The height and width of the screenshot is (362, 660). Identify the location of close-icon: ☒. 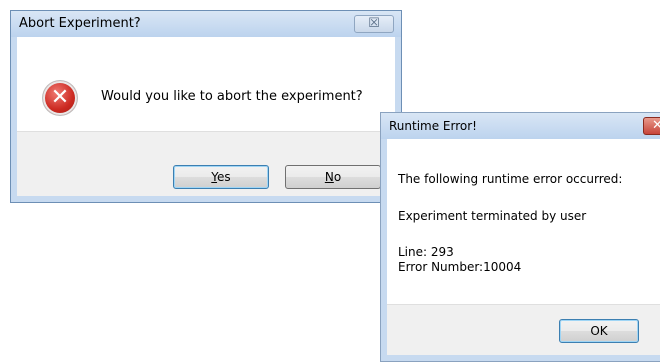
(374, 23).